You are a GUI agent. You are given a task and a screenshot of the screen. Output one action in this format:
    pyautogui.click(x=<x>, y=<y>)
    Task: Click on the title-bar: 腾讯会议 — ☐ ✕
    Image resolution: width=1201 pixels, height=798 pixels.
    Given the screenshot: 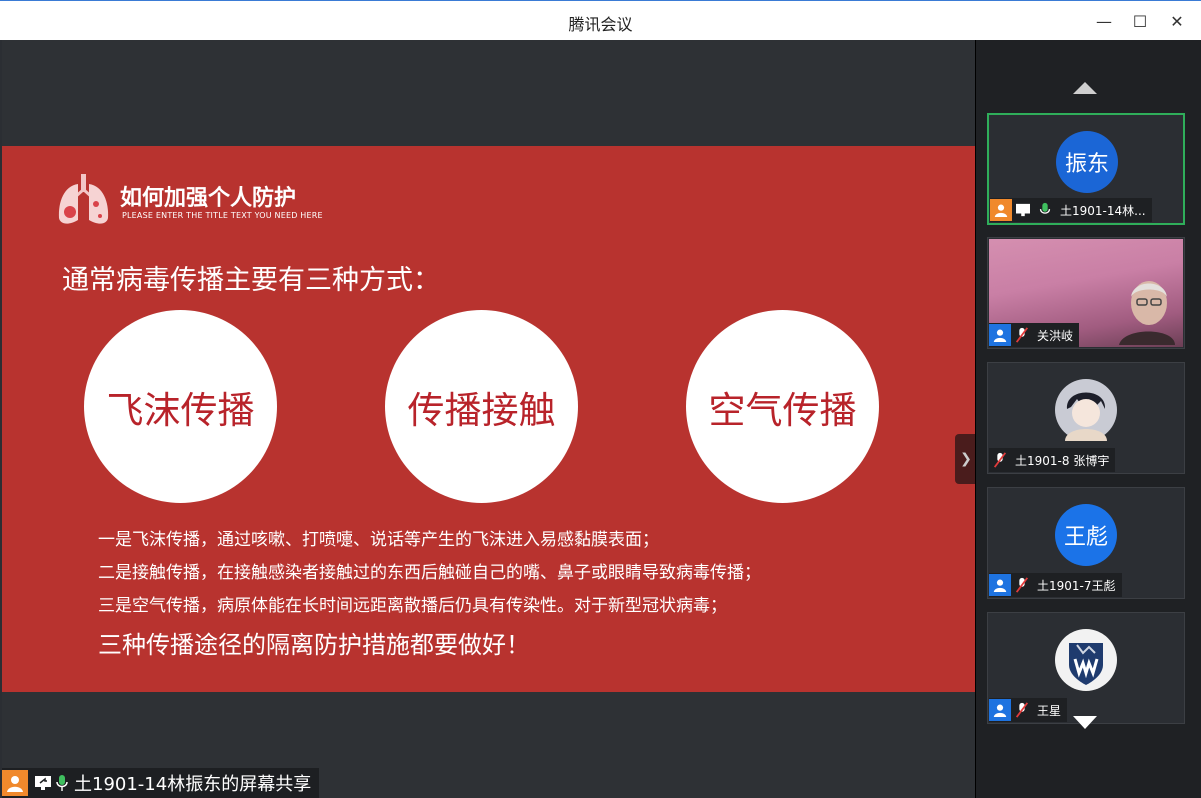 What is the action you would take?
    pyautogui.click(x=600, y=20)
    